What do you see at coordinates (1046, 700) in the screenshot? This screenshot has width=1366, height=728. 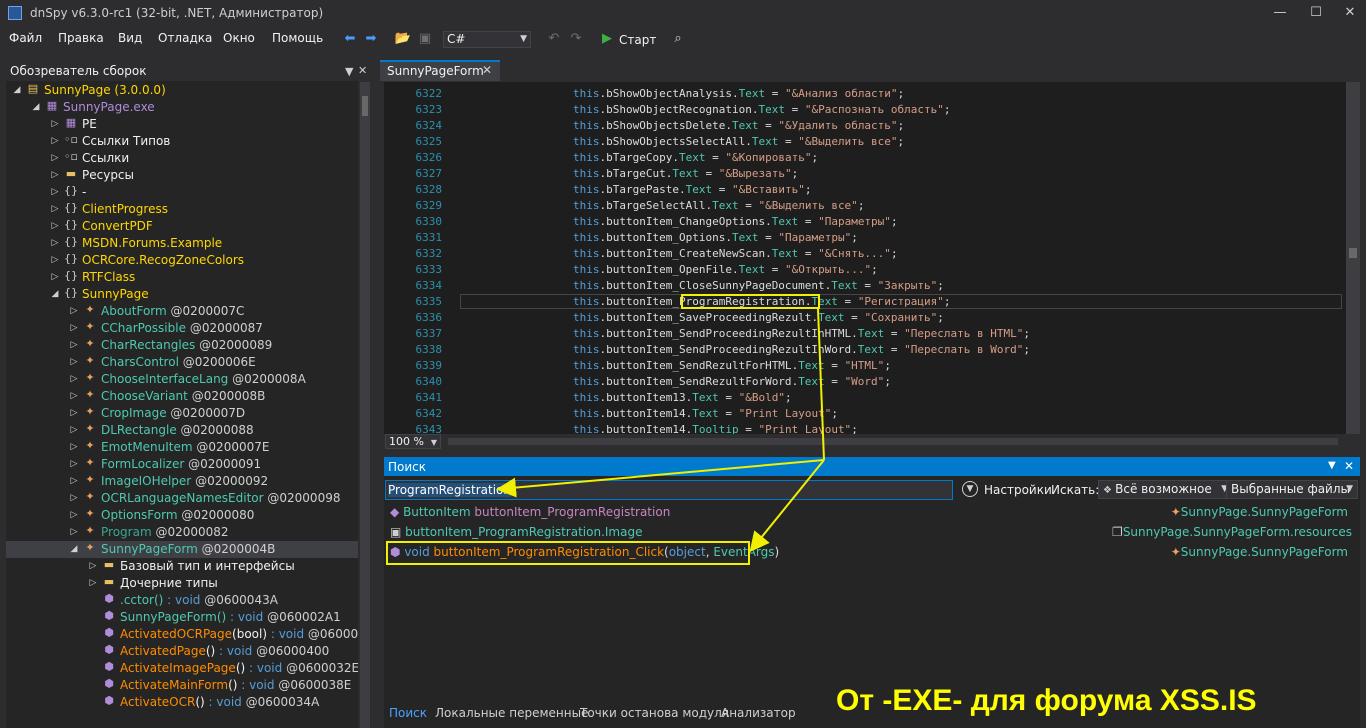 I see `watermark: От -EXE- для форума XSS.IS` at bounding box center [1046, 700].